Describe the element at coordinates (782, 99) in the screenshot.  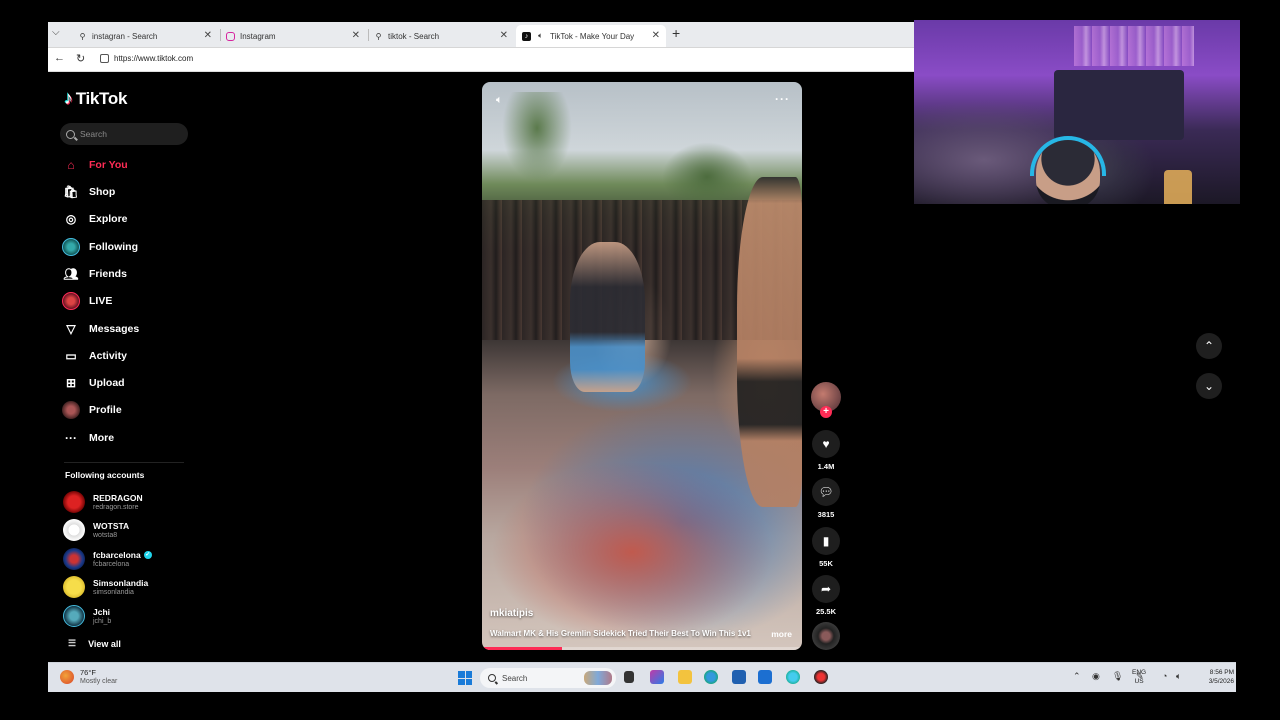
I see `more-options-icon: ···` at that location.